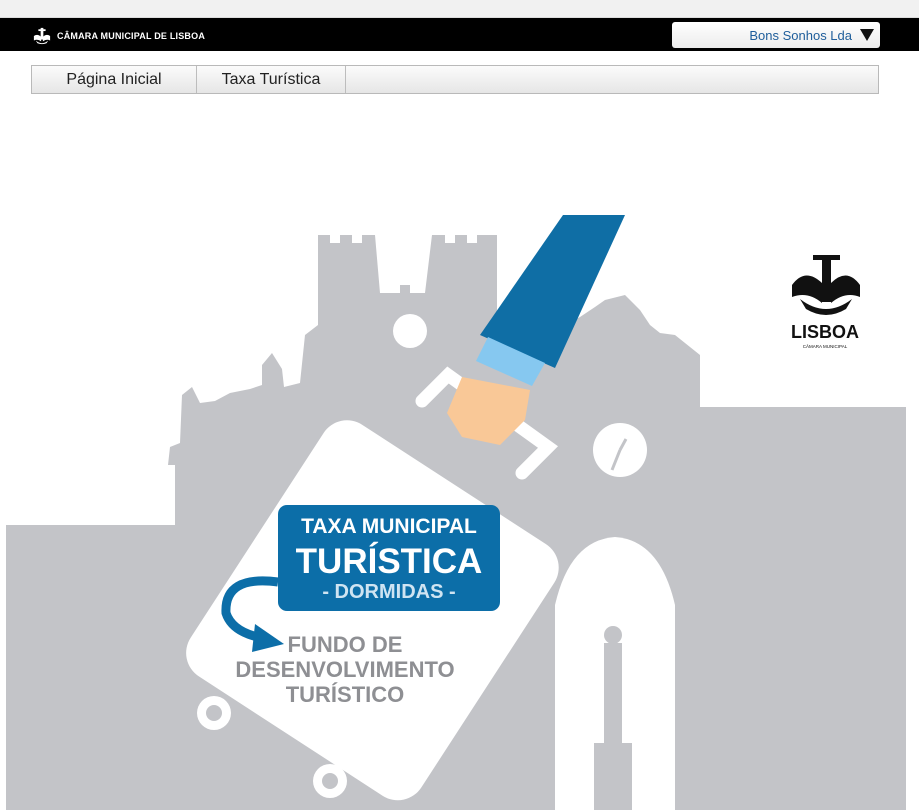 The width and height of the screenshot is (919, 810). Describe the element at coordinates (455, 79) in the screenshot. I see `main-nav: Página Inicial Taxa Turística` at that location.